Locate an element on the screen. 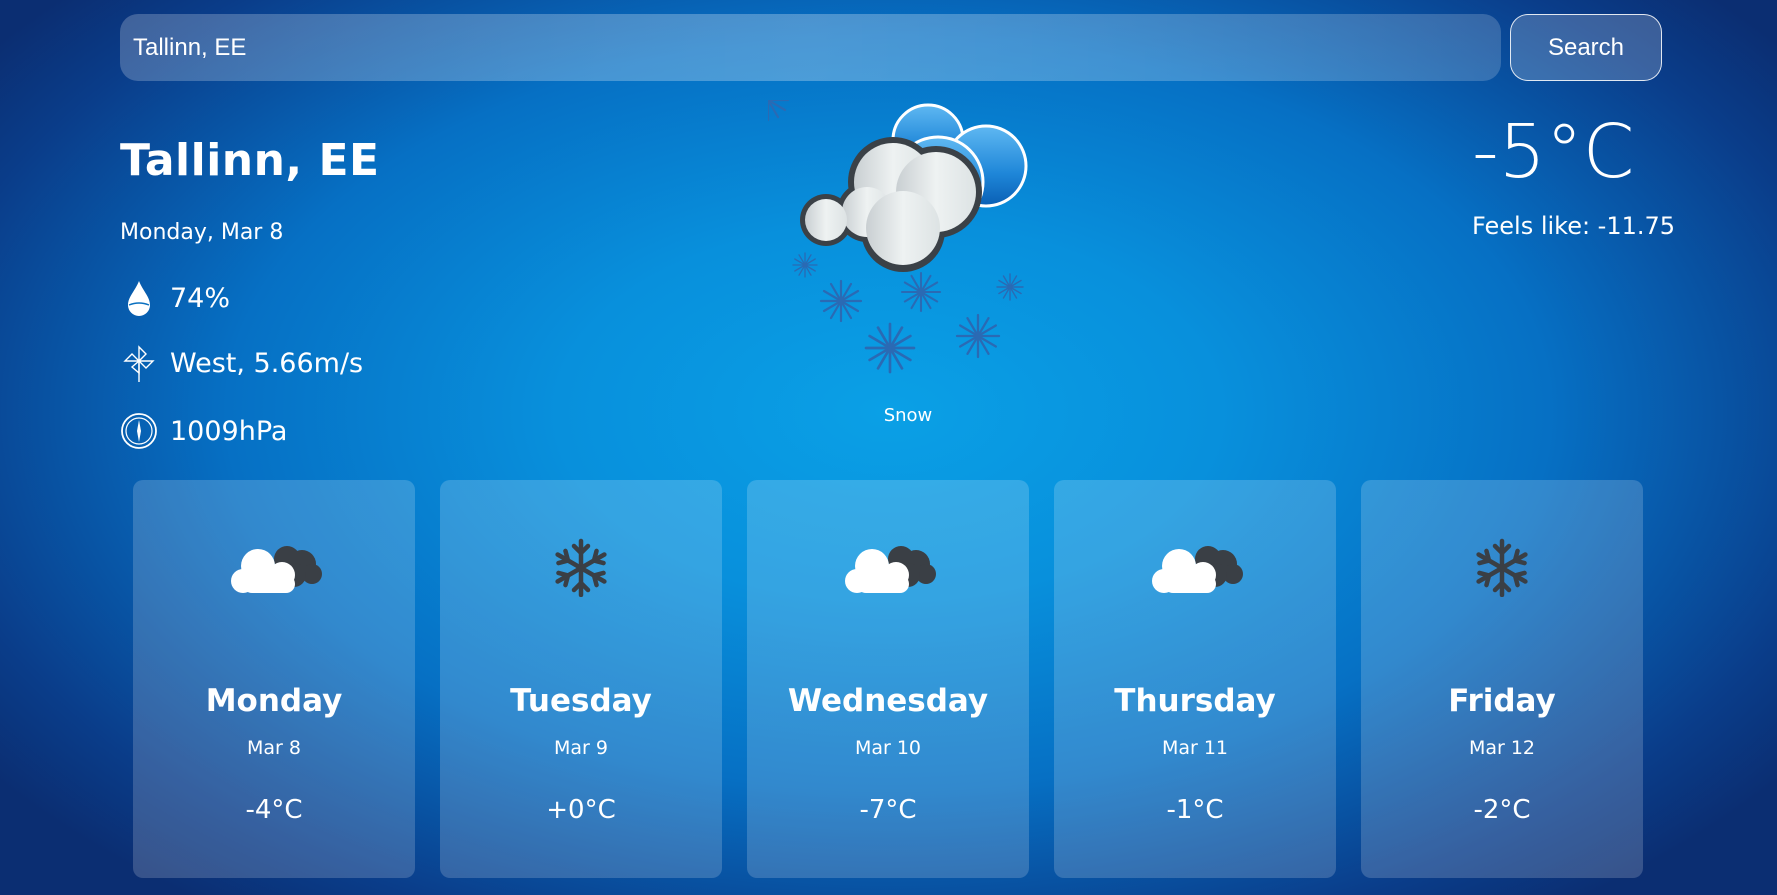  pressure-value: 1009hPa is located at coordinates (229, 431).